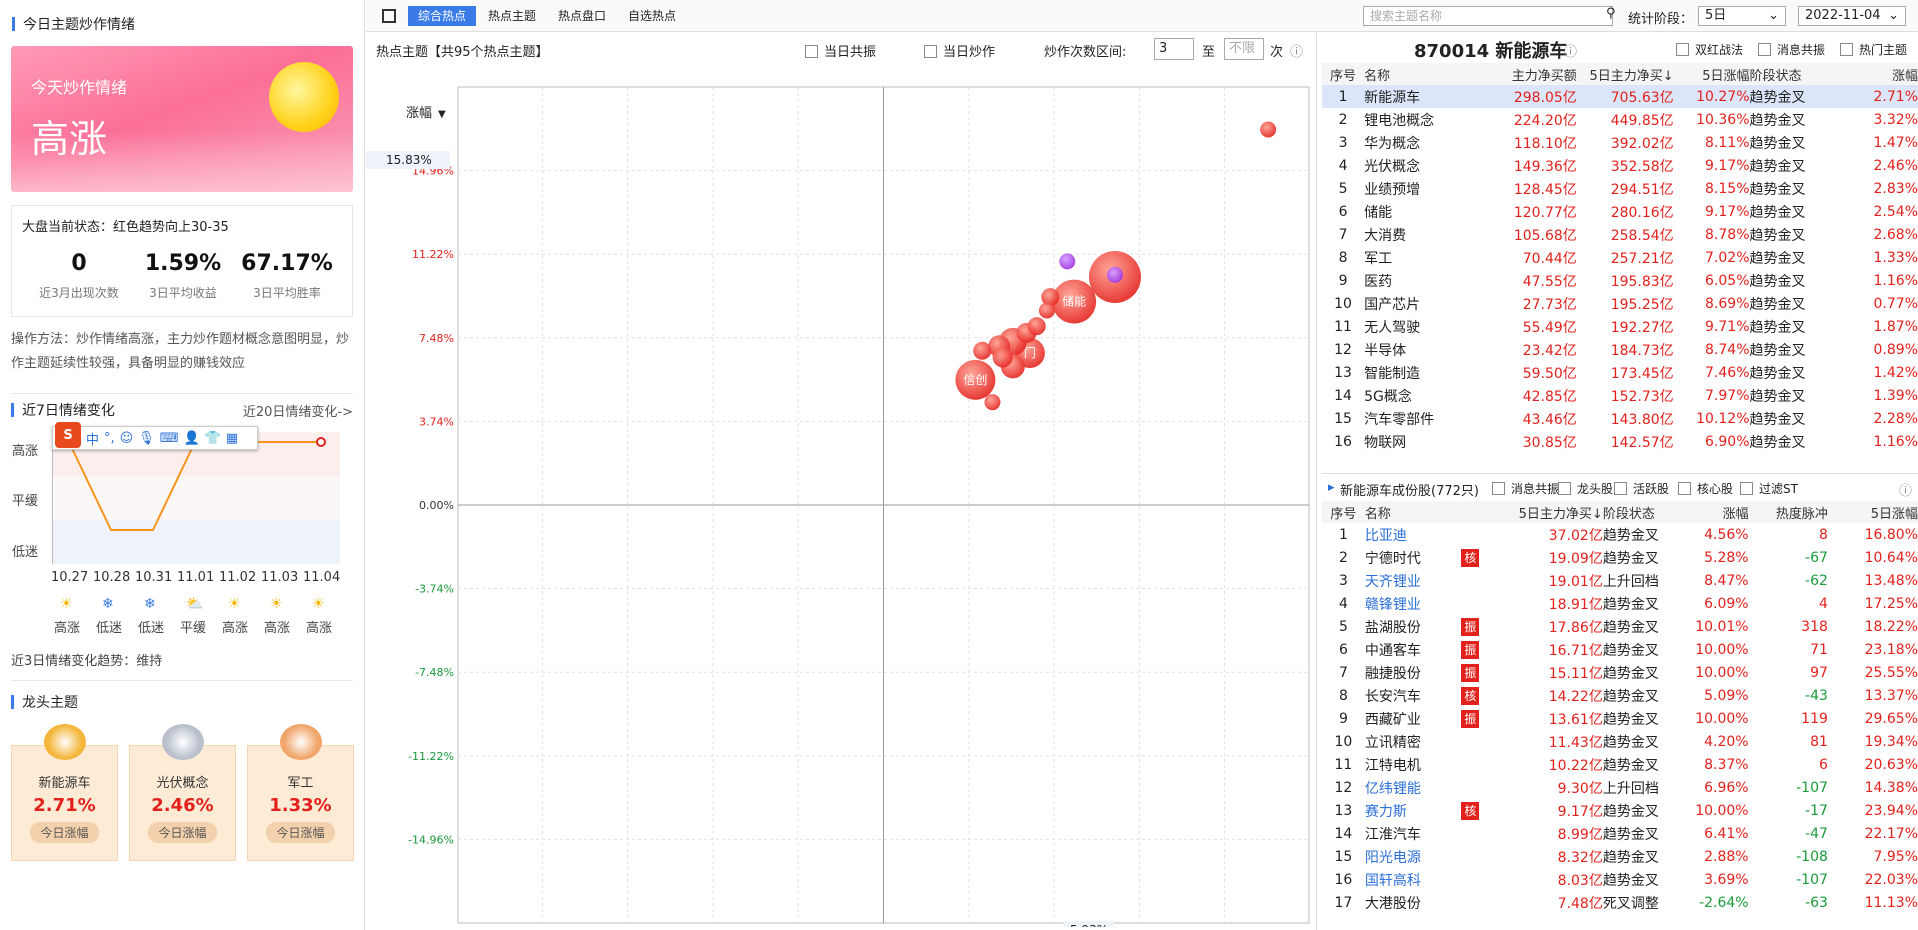 This screenshot has width=1918, height=930. I want to click on stock-name: 江特电机, so click(1413, 764).